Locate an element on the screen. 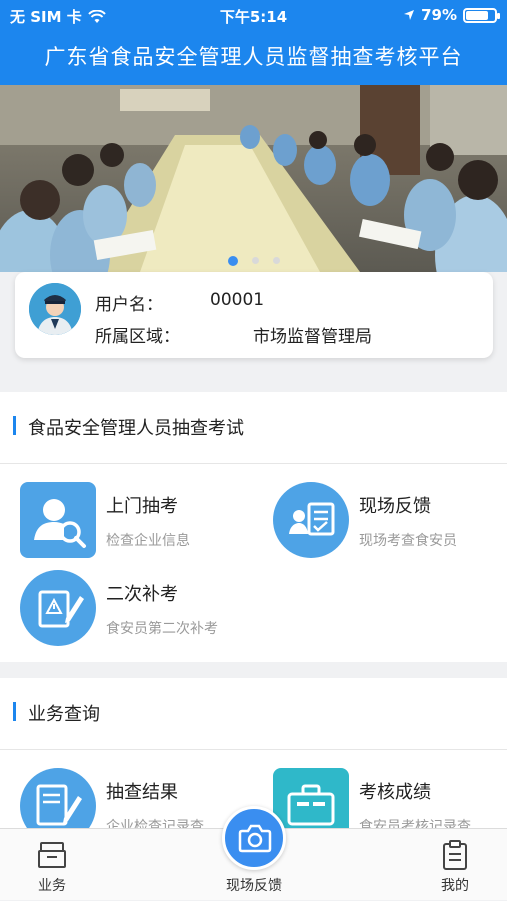 Image resolution: width=507 pixels, height=901 pixels. tile-name: 现场反馈 is located at coordinates (395, 506).